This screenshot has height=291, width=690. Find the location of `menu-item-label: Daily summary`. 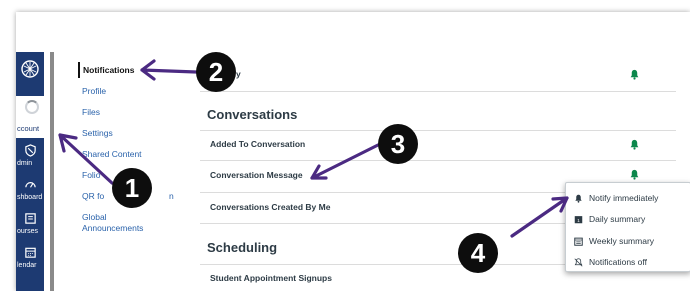

menu-item-label: Daily summary is located at coordinates (617, 219).